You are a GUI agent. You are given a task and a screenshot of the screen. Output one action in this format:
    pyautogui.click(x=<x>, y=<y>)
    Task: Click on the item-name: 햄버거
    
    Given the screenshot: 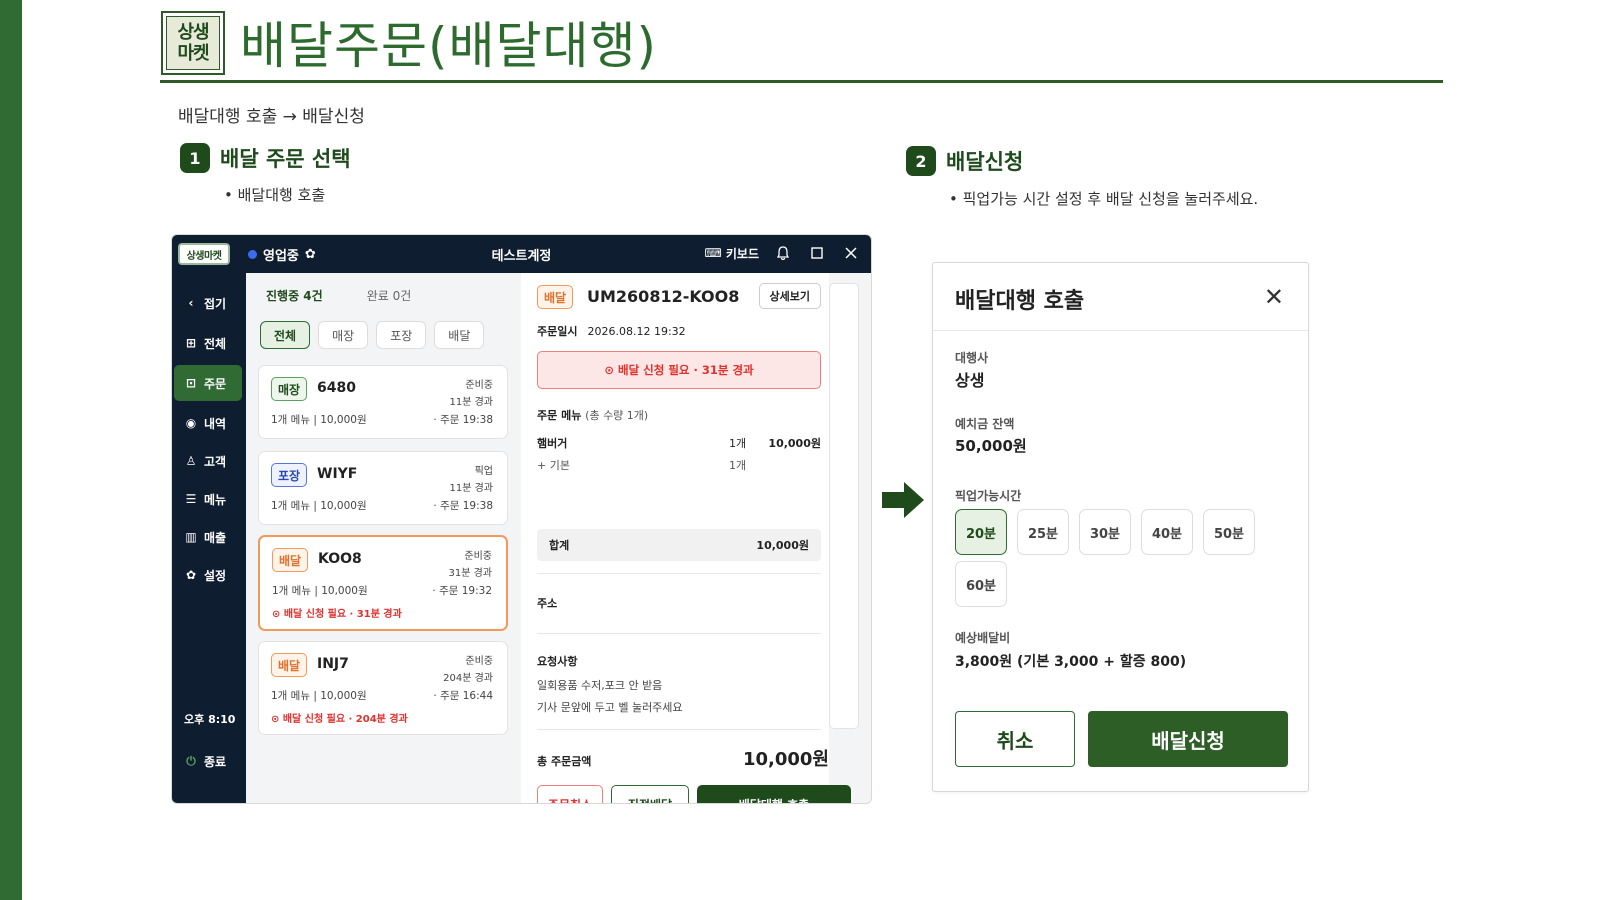 What is the action you would take?
    pyautogui.click(x=552, y=443)
    